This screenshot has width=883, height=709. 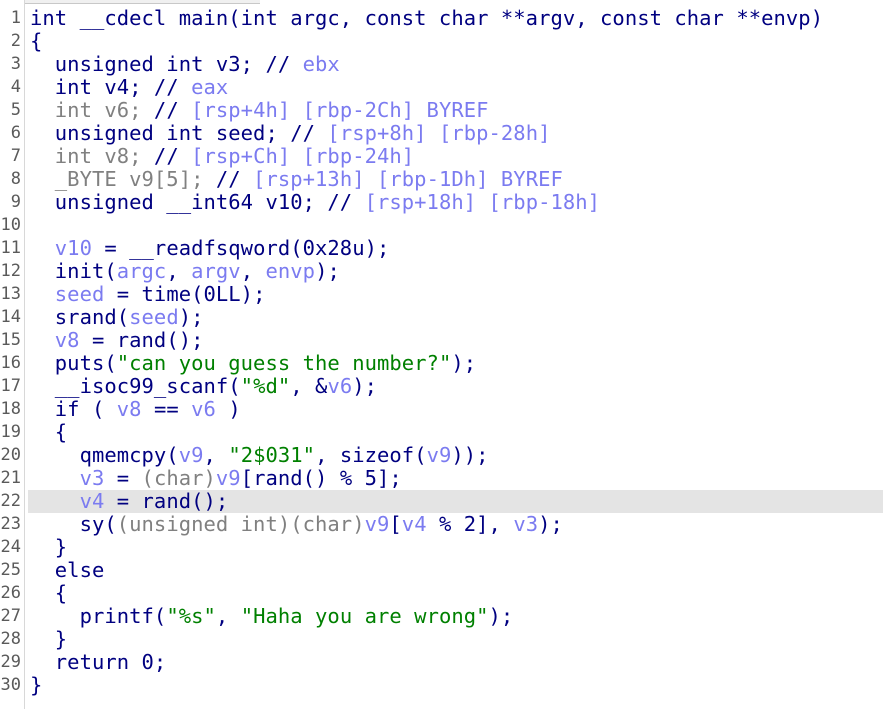 I want to click on code-line: 27 printf("%s", "Haha you are wrong");, so click(x=441, y=616).